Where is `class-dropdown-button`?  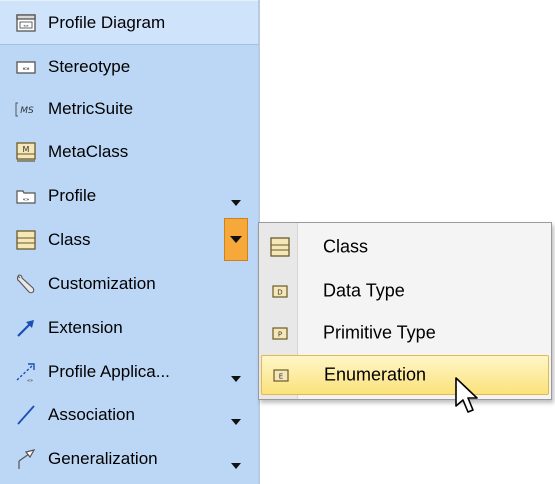
class-dropdown-button is located at coordinates (236, 239).